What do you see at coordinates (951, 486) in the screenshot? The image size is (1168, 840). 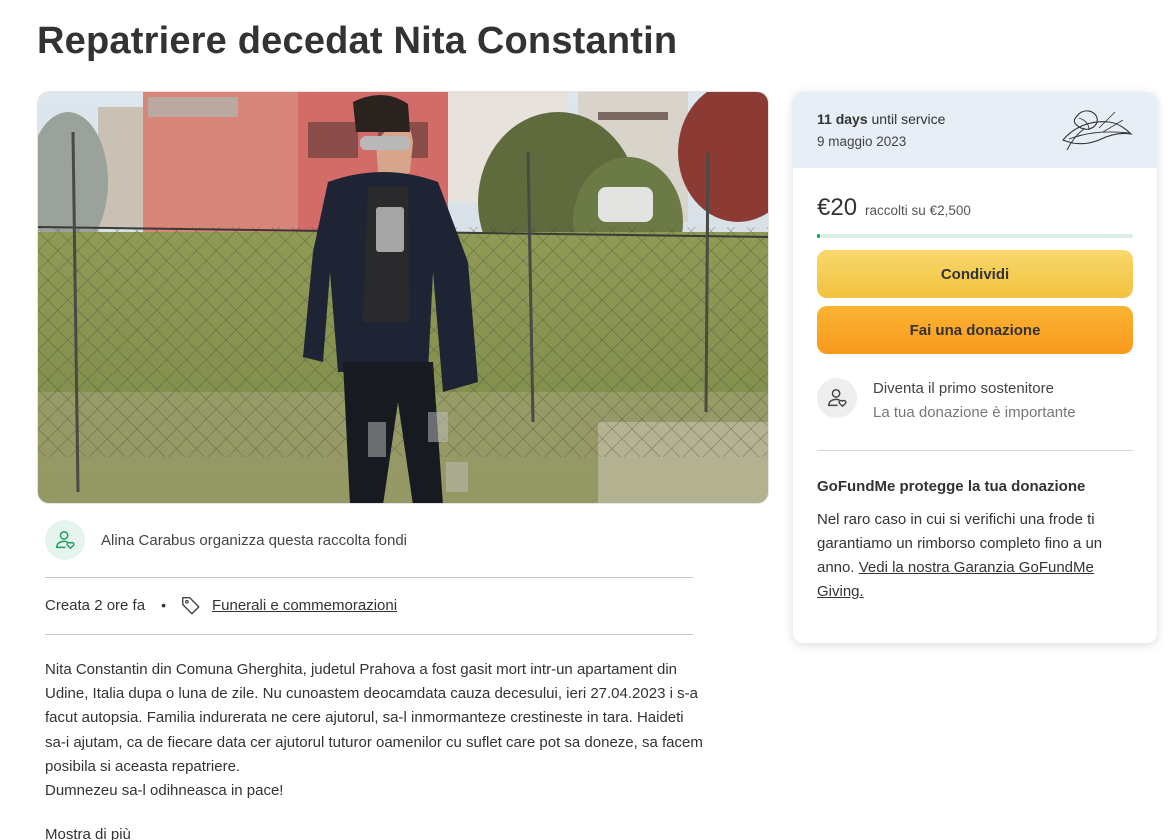 I see `protection-title: GoFundMe protegge la tua donazione` at bounding box center [951, 486].